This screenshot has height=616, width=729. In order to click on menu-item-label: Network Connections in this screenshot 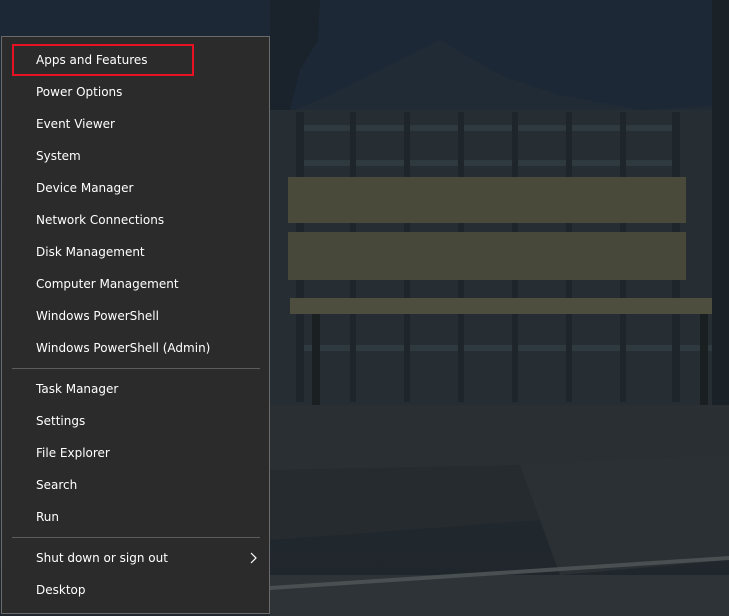, I will do `click(100, 220)`.